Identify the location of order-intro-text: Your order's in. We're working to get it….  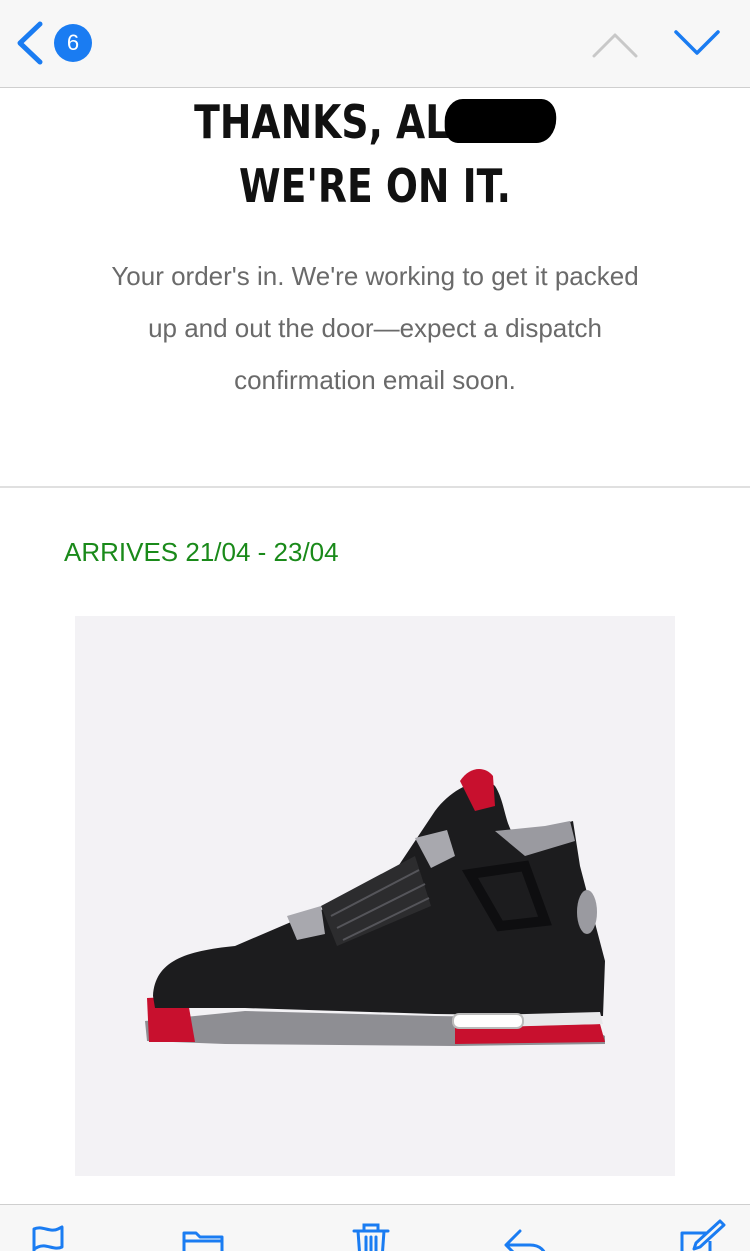
(375, 328).